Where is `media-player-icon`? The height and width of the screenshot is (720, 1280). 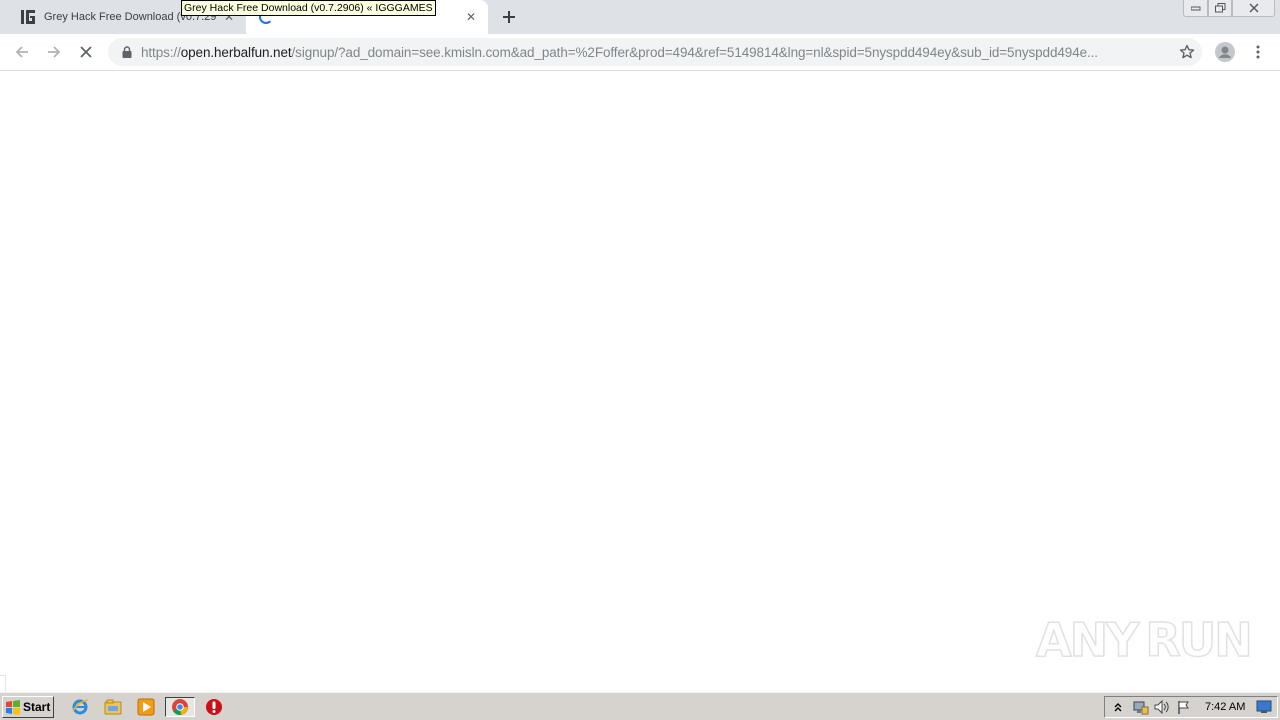
media-player-icon is located at coordinates (146, 707).